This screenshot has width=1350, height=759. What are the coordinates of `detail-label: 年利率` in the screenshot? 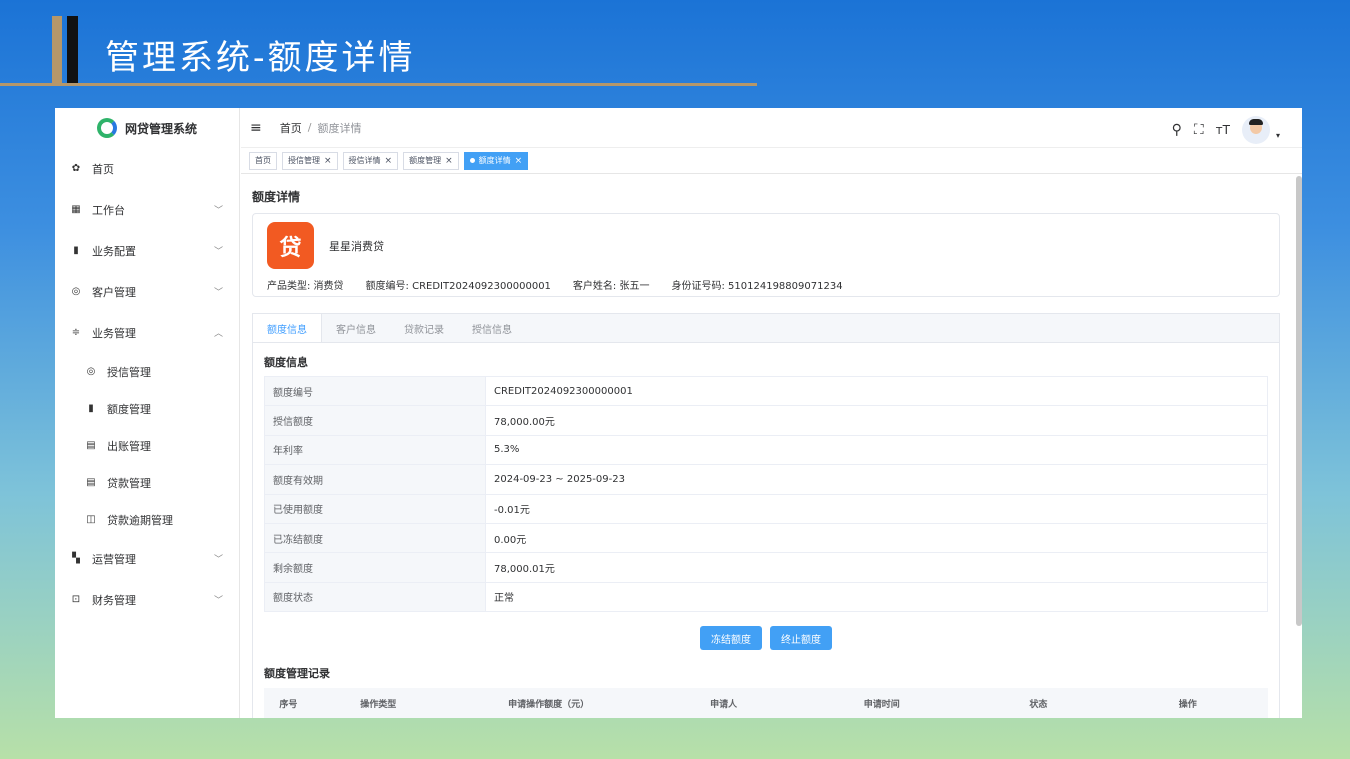 It's located at (375, 450).